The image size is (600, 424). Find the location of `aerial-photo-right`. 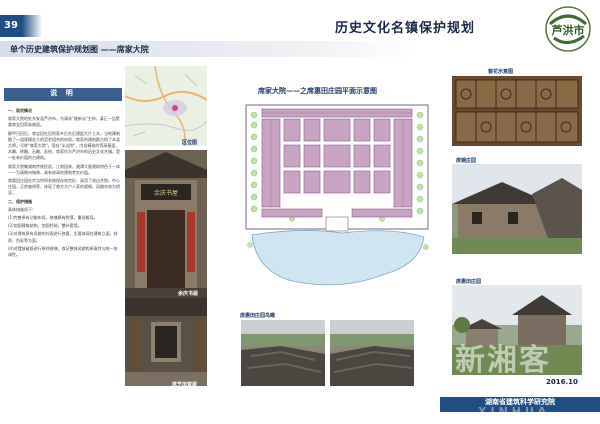

aerial-photo-right is located at coordinates (372, 353).